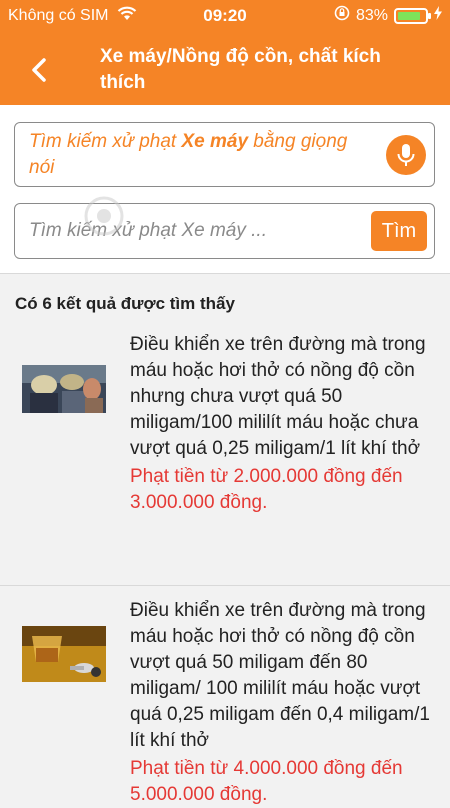  What do you see at coordinates (189, 231) in the screenshot?
I see `search-input` at bounding box center [189, 231].